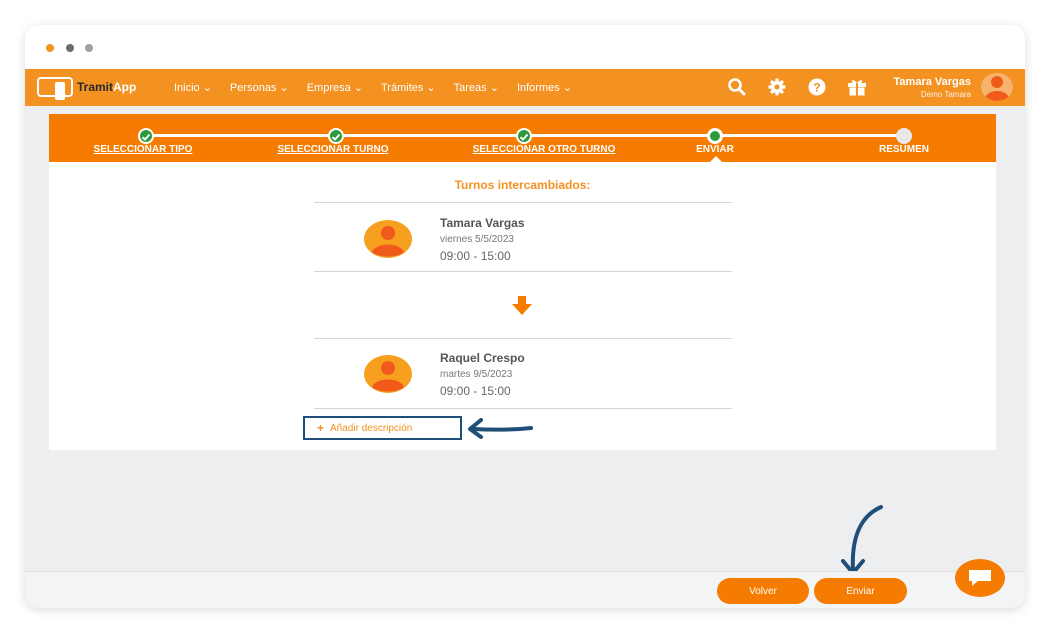  Describe the element at coordinates (763, 591) in the screenshot. I see `back-button: Volver` at that location.